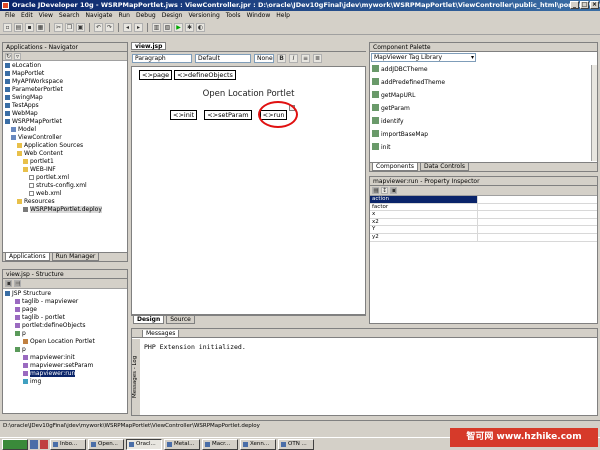 The image size is (600, 450). What do you see at coordinates (46, 16) in the screenshot?
I see `menu-view: View` at bounding box center [46, 16].